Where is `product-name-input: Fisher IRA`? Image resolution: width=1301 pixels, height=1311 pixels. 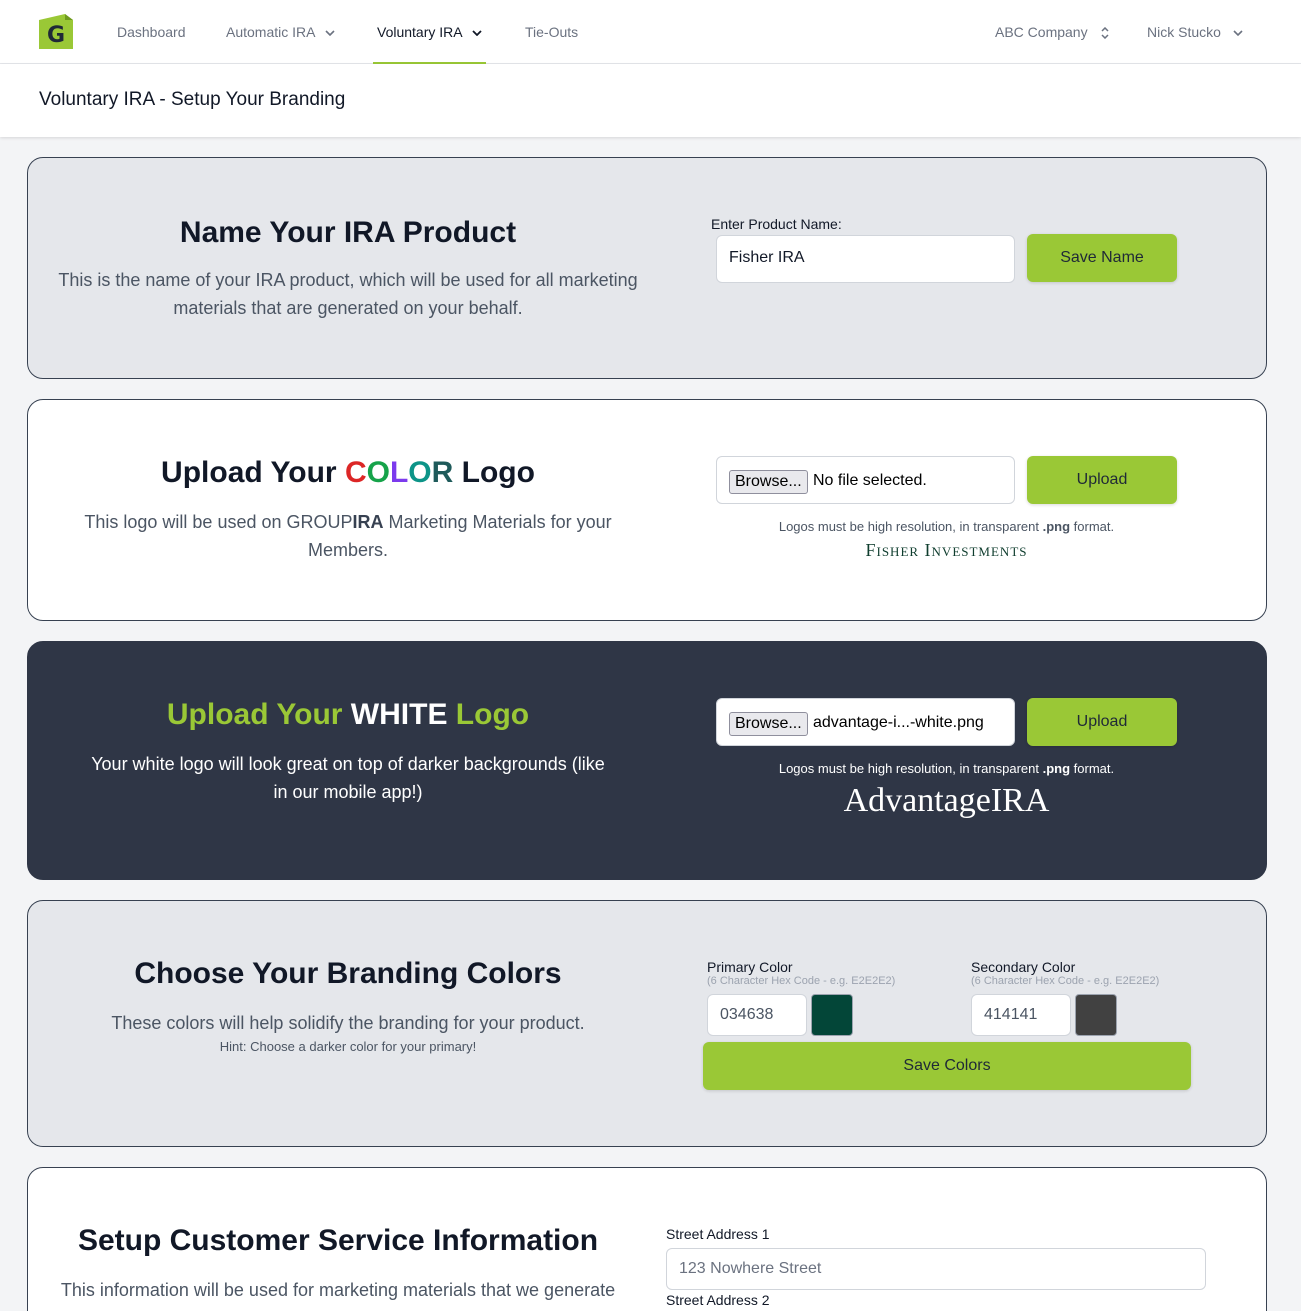 product-name-input: Fisher IRA is located at coordinates (865, 259).